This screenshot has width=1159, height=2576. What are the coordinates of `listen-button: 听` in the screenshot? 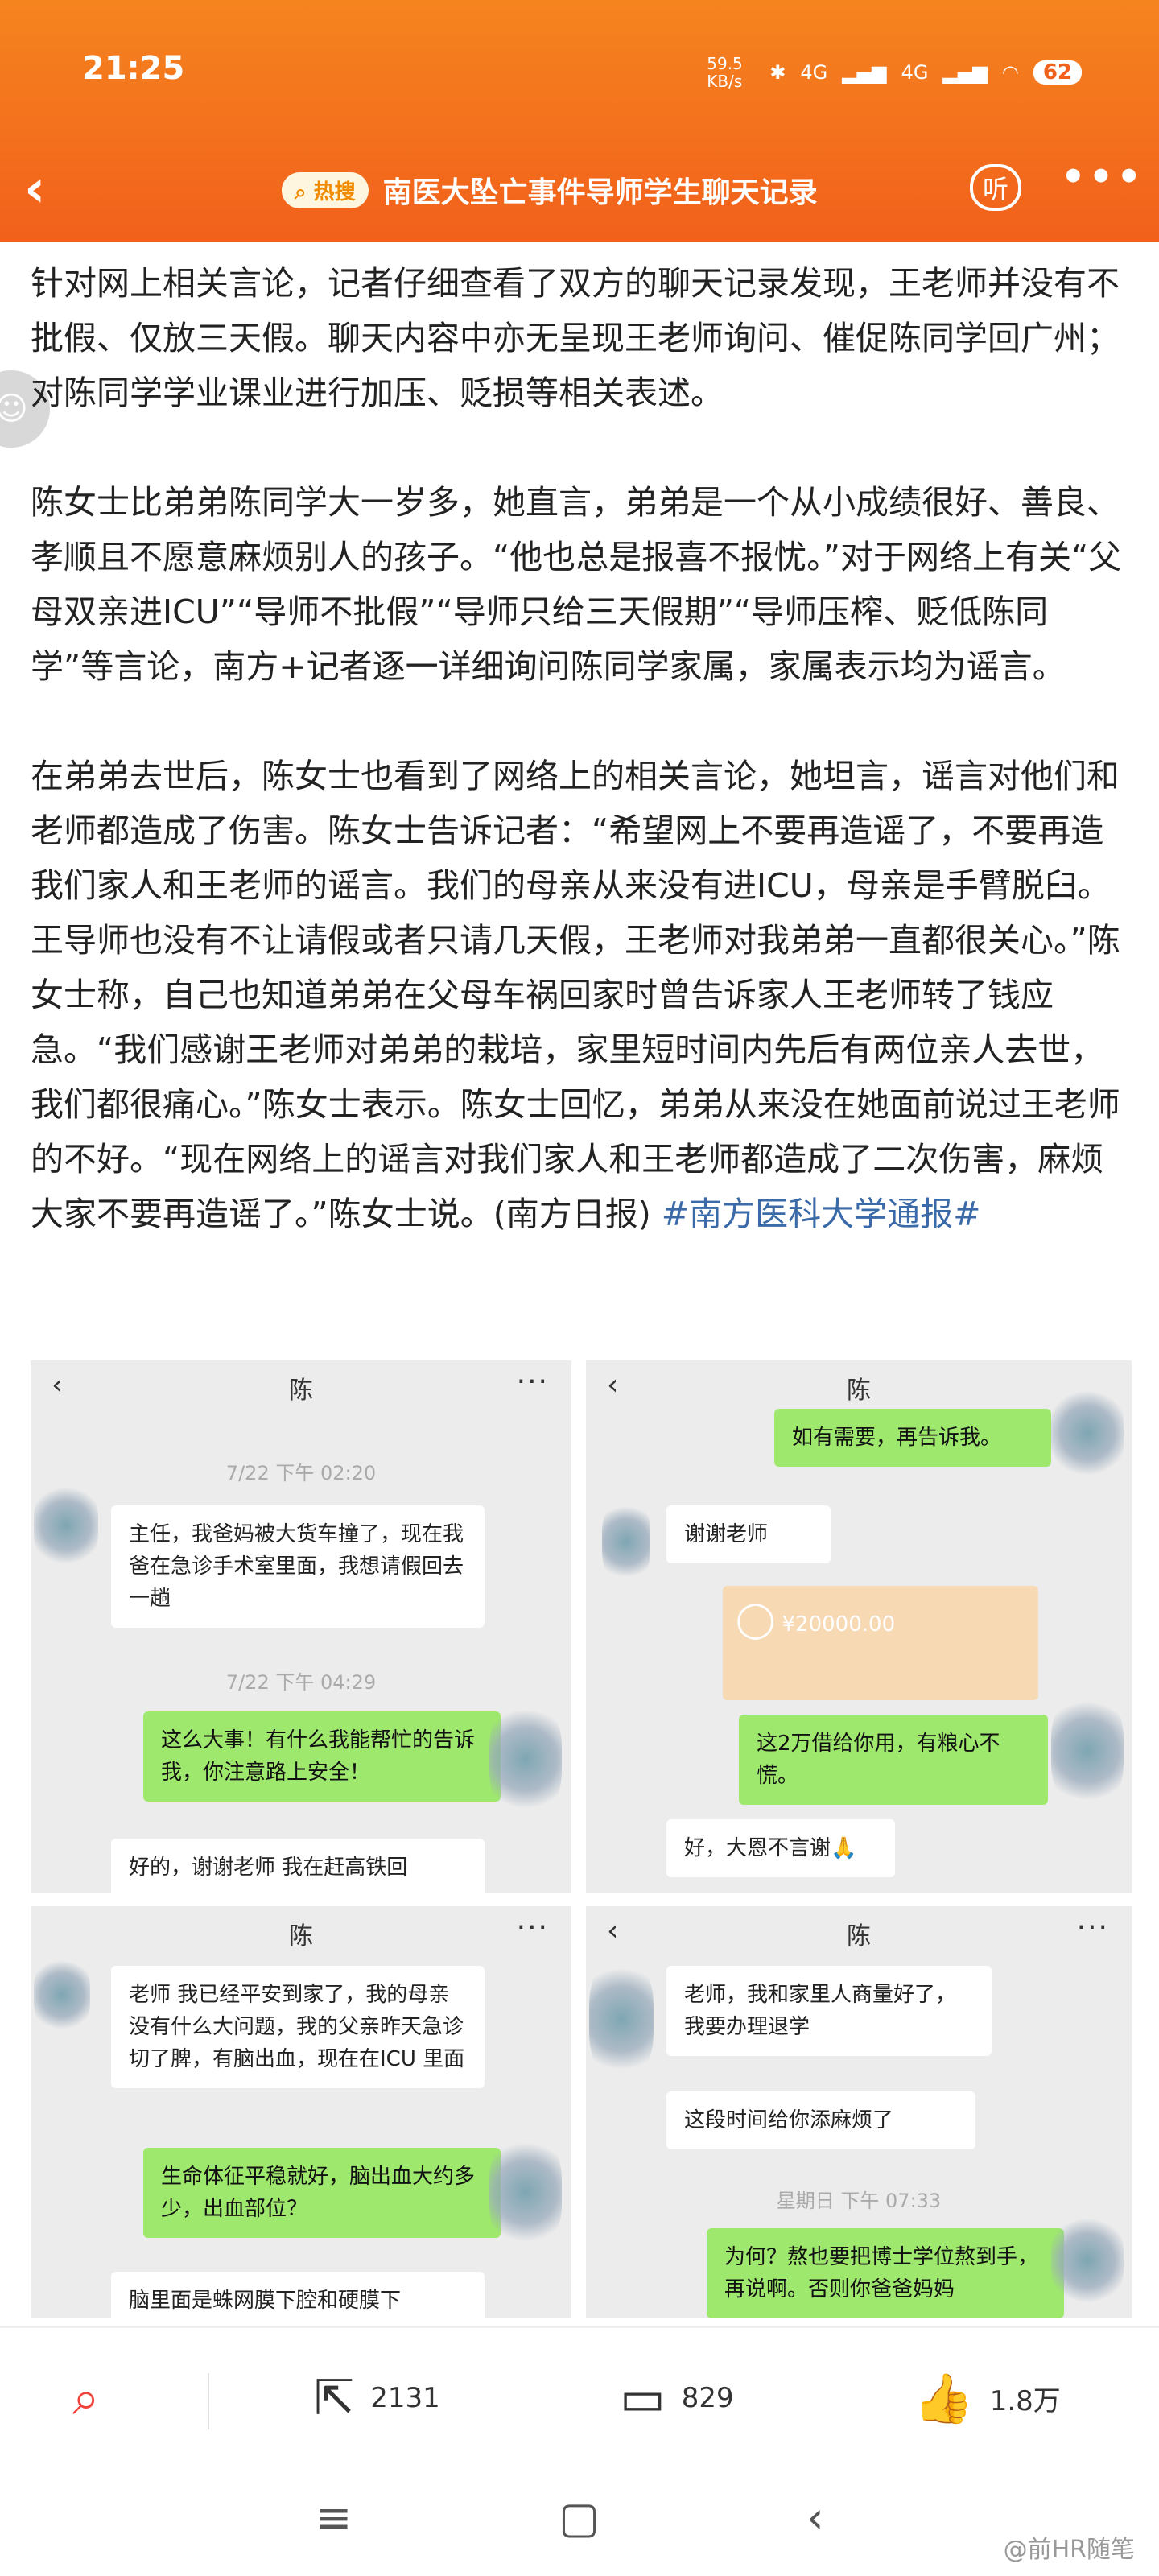 It's located at (996, 187).